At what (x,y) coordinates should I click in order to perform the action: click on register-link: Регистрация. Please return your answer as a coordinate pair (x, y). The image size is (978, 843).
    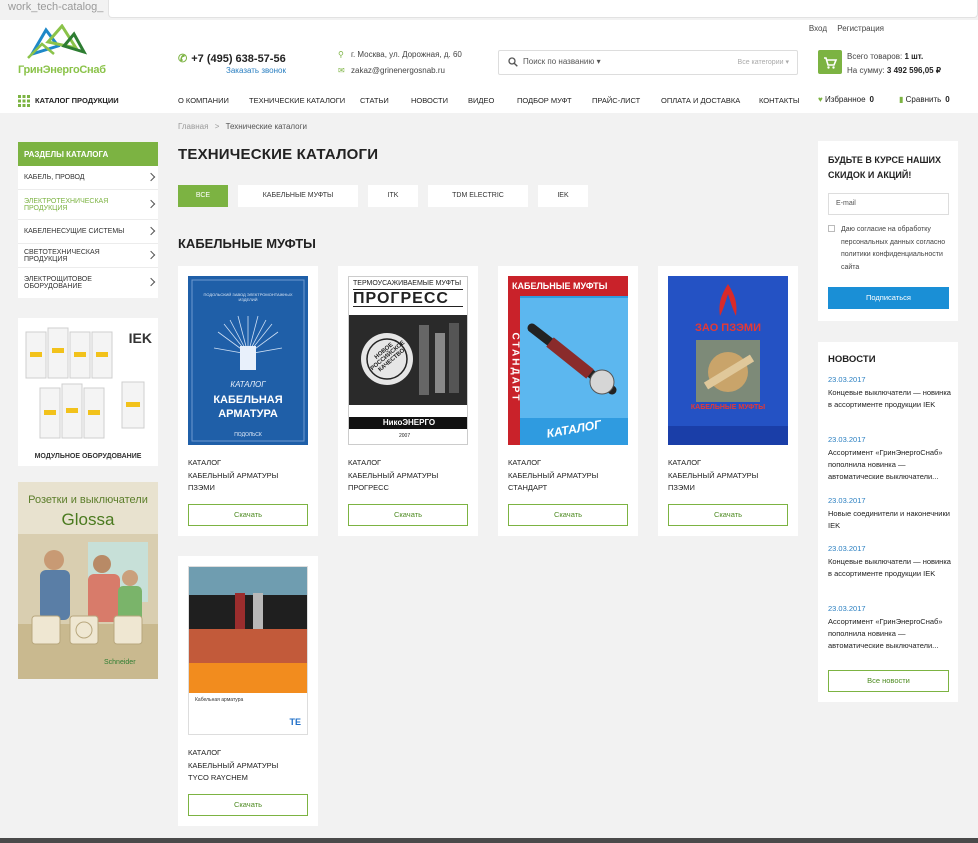
    Looking at the image, I should click on (860, 28).